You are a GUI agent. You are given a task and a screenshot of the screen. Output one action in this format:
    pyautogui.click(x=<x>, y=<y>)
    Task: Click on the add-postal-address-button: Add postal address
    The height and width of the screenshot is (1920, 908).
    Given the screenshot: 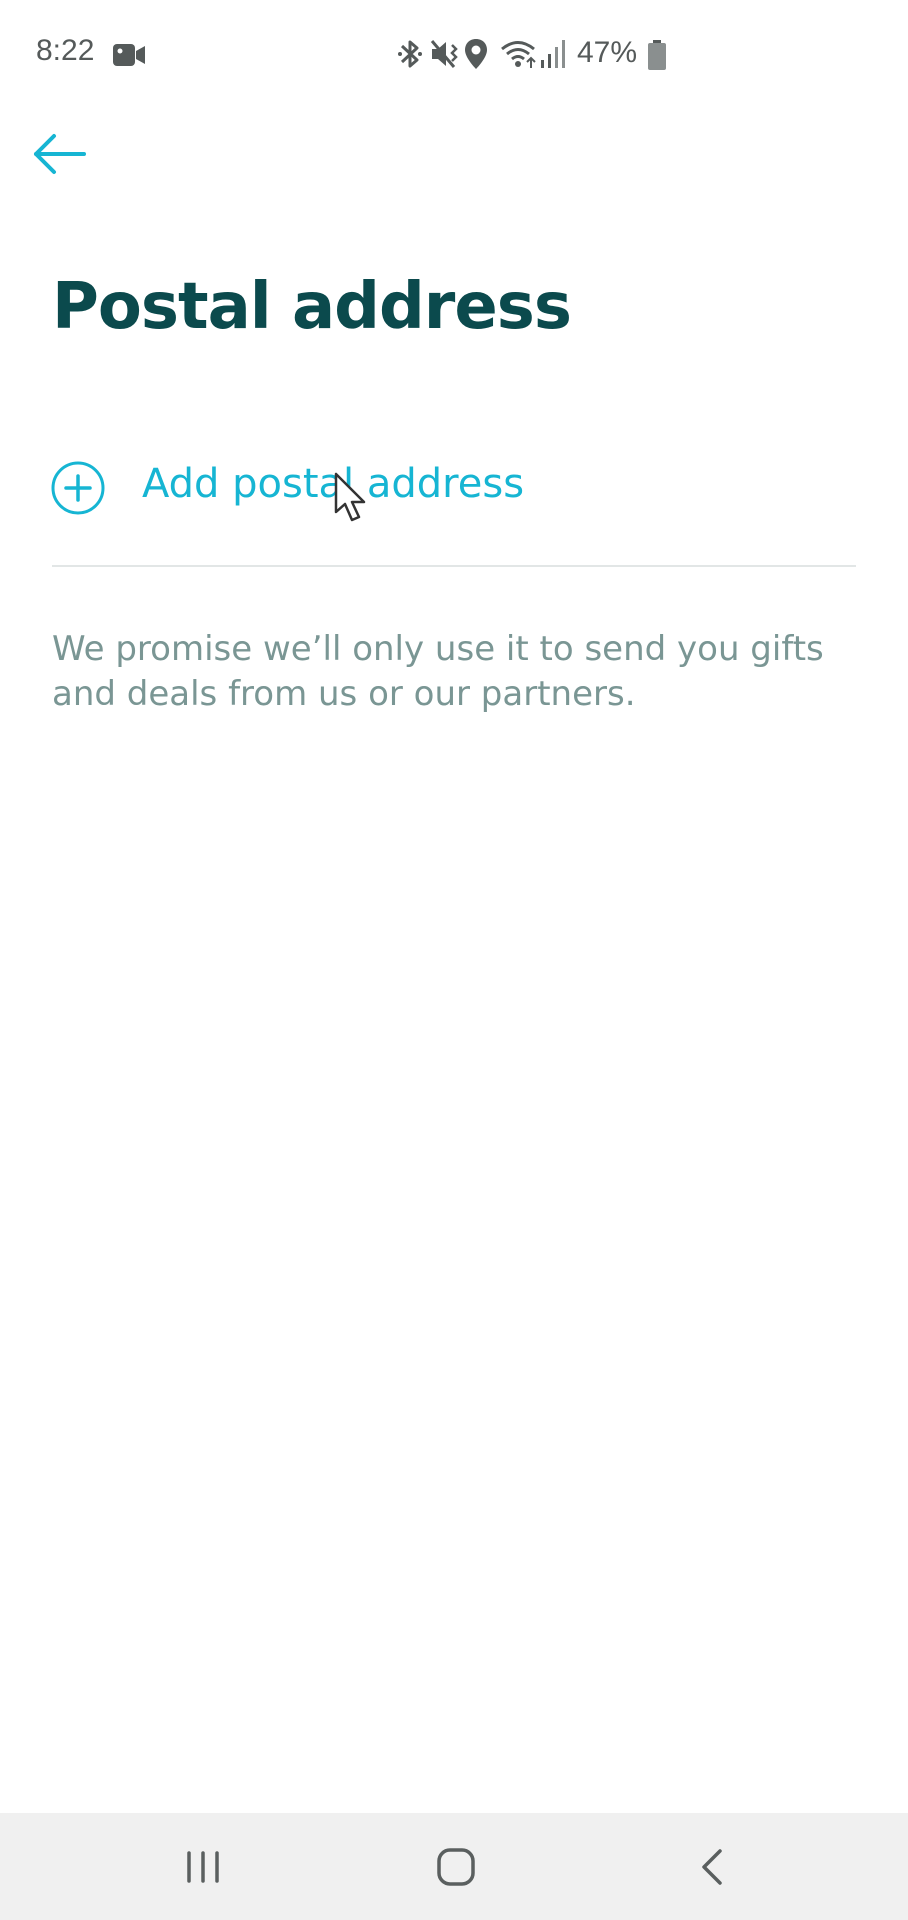 What is the action you would take?
    pyautogui.click(x=454, y=487)
    